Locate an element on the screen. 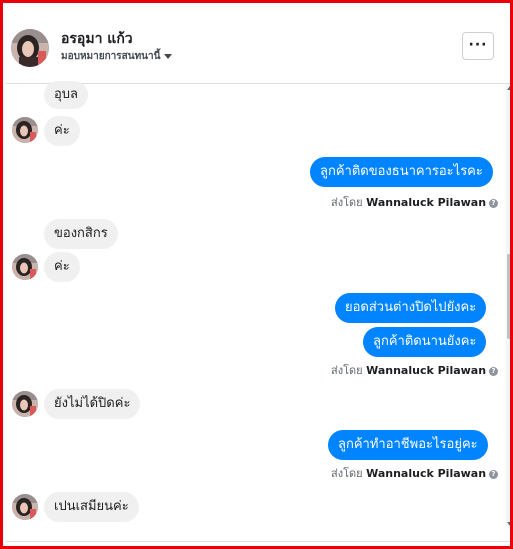 The image size is (513, 549). chevron-down-icon is located at coordinates (168, 56).